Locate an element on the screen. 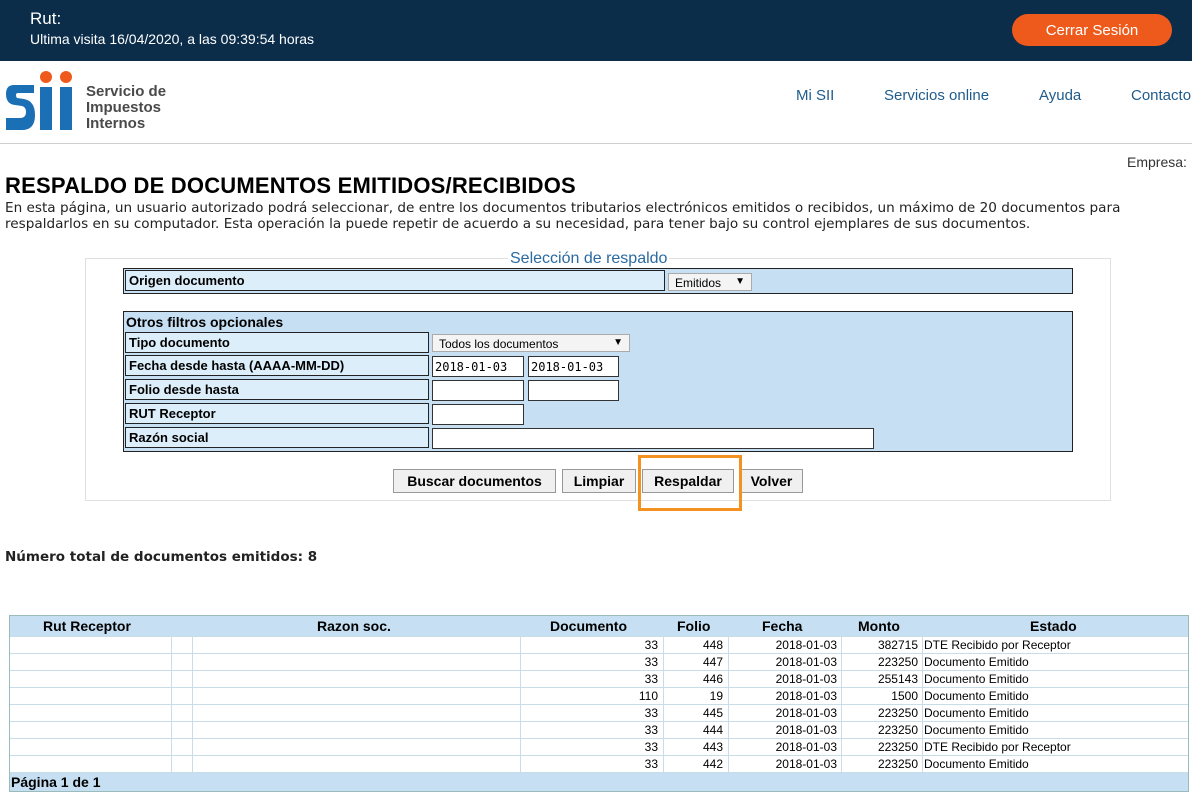  folio-hasta-input is located at coordinates (573, 390).